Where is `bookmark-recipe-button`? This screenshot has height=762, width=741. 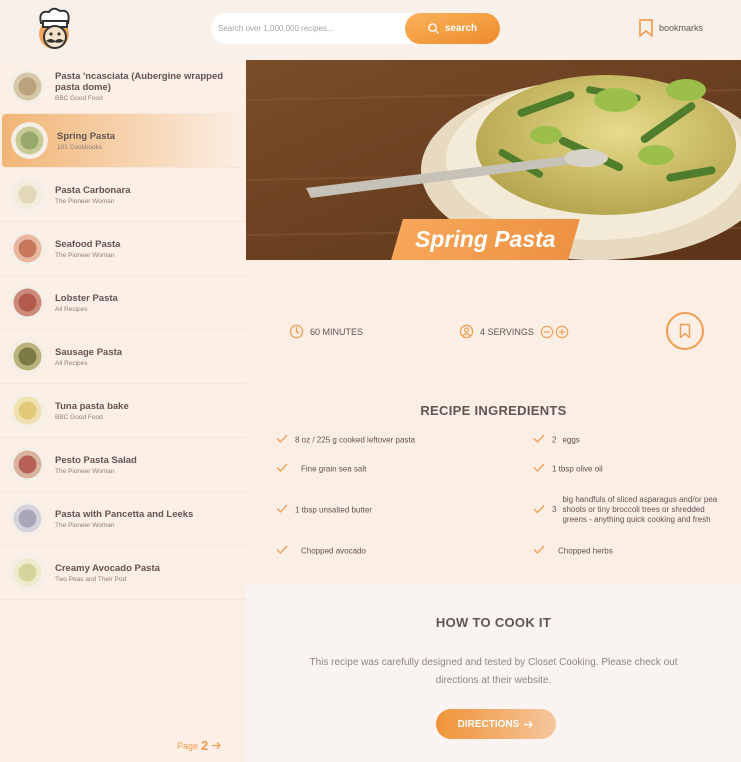
bookmark-recipe-button is located at coordinates (685, 331).